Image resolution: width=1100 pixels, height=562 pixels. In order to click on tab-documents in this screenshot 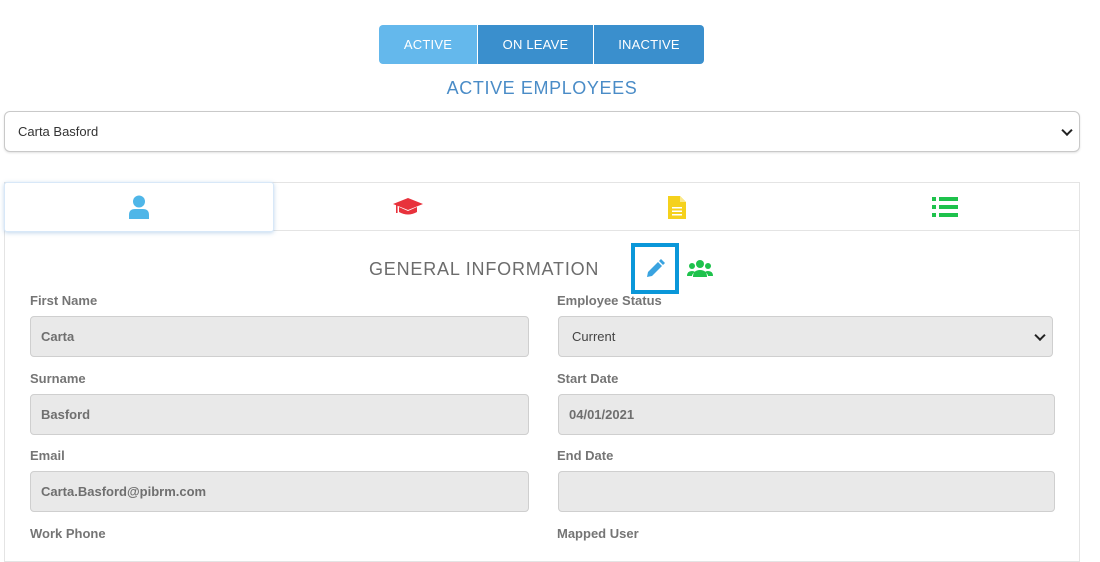, I will do `click(676, 207)`.